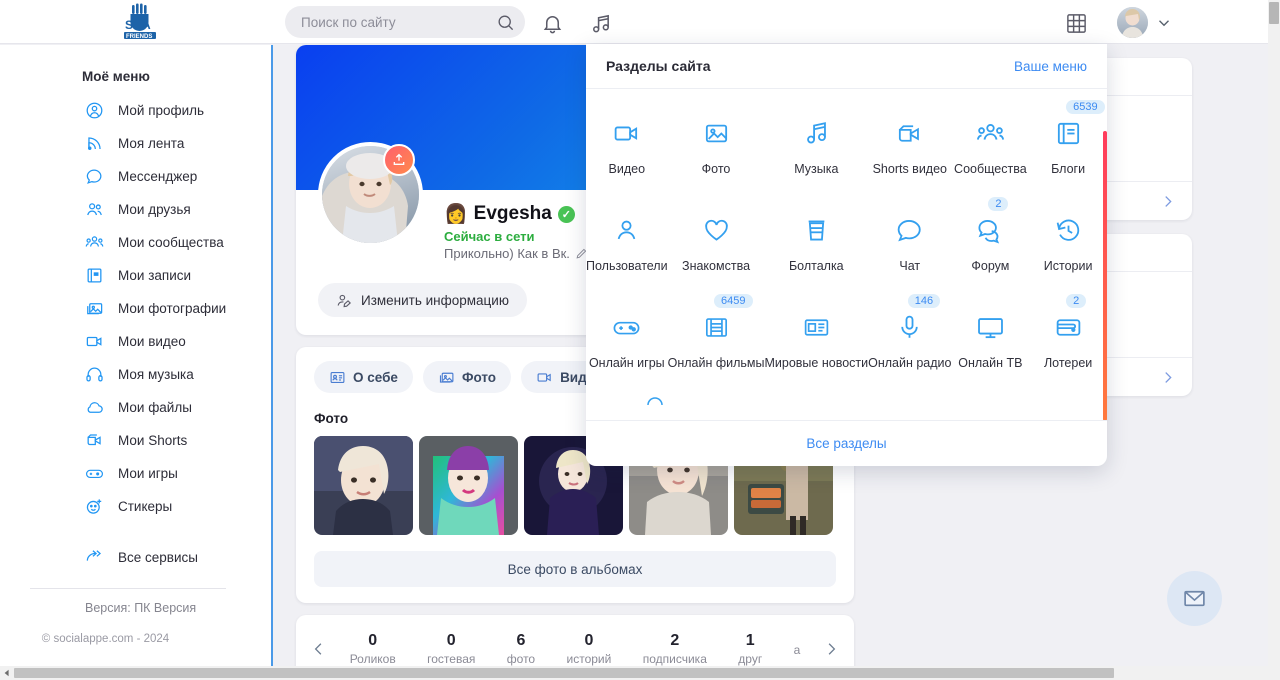 This screenshot has width=1280, height=680. I want to click on top-header: S A FRIENDS, so click(634, 22).